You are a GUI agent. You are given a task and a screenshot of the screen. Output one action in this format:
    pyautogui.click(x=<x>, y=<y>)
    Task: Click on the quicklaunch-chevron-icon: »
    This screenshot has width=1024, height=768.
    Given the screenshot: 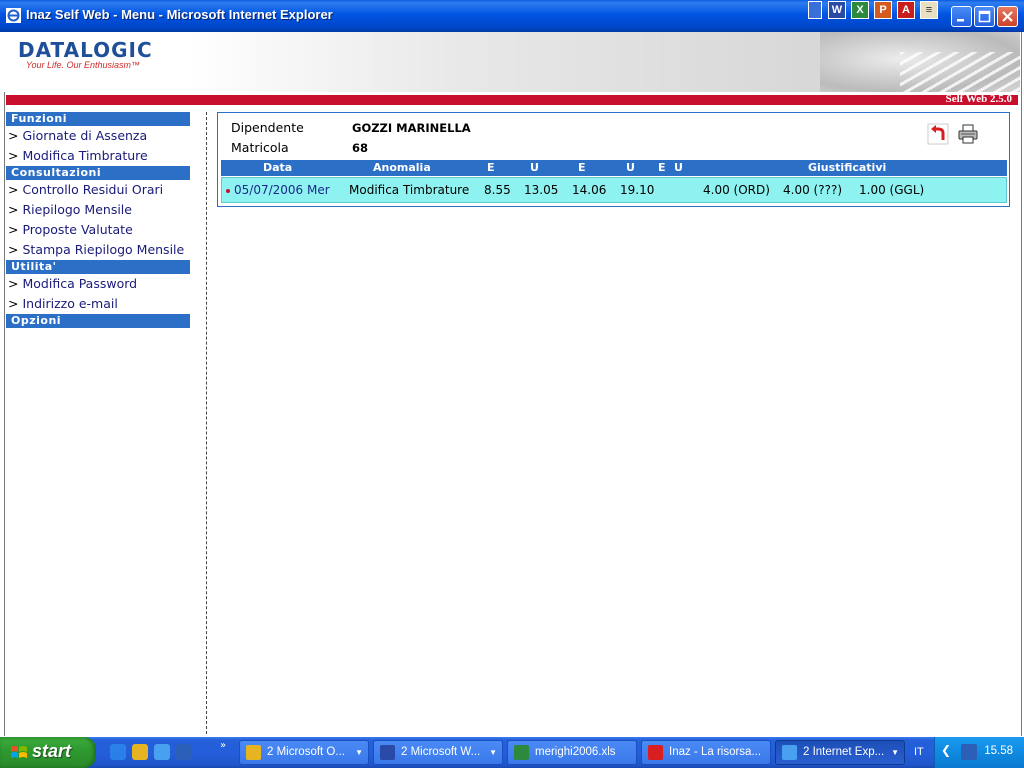 What is the action you would take?
    pyautogui.click(x=223, y=745)
    